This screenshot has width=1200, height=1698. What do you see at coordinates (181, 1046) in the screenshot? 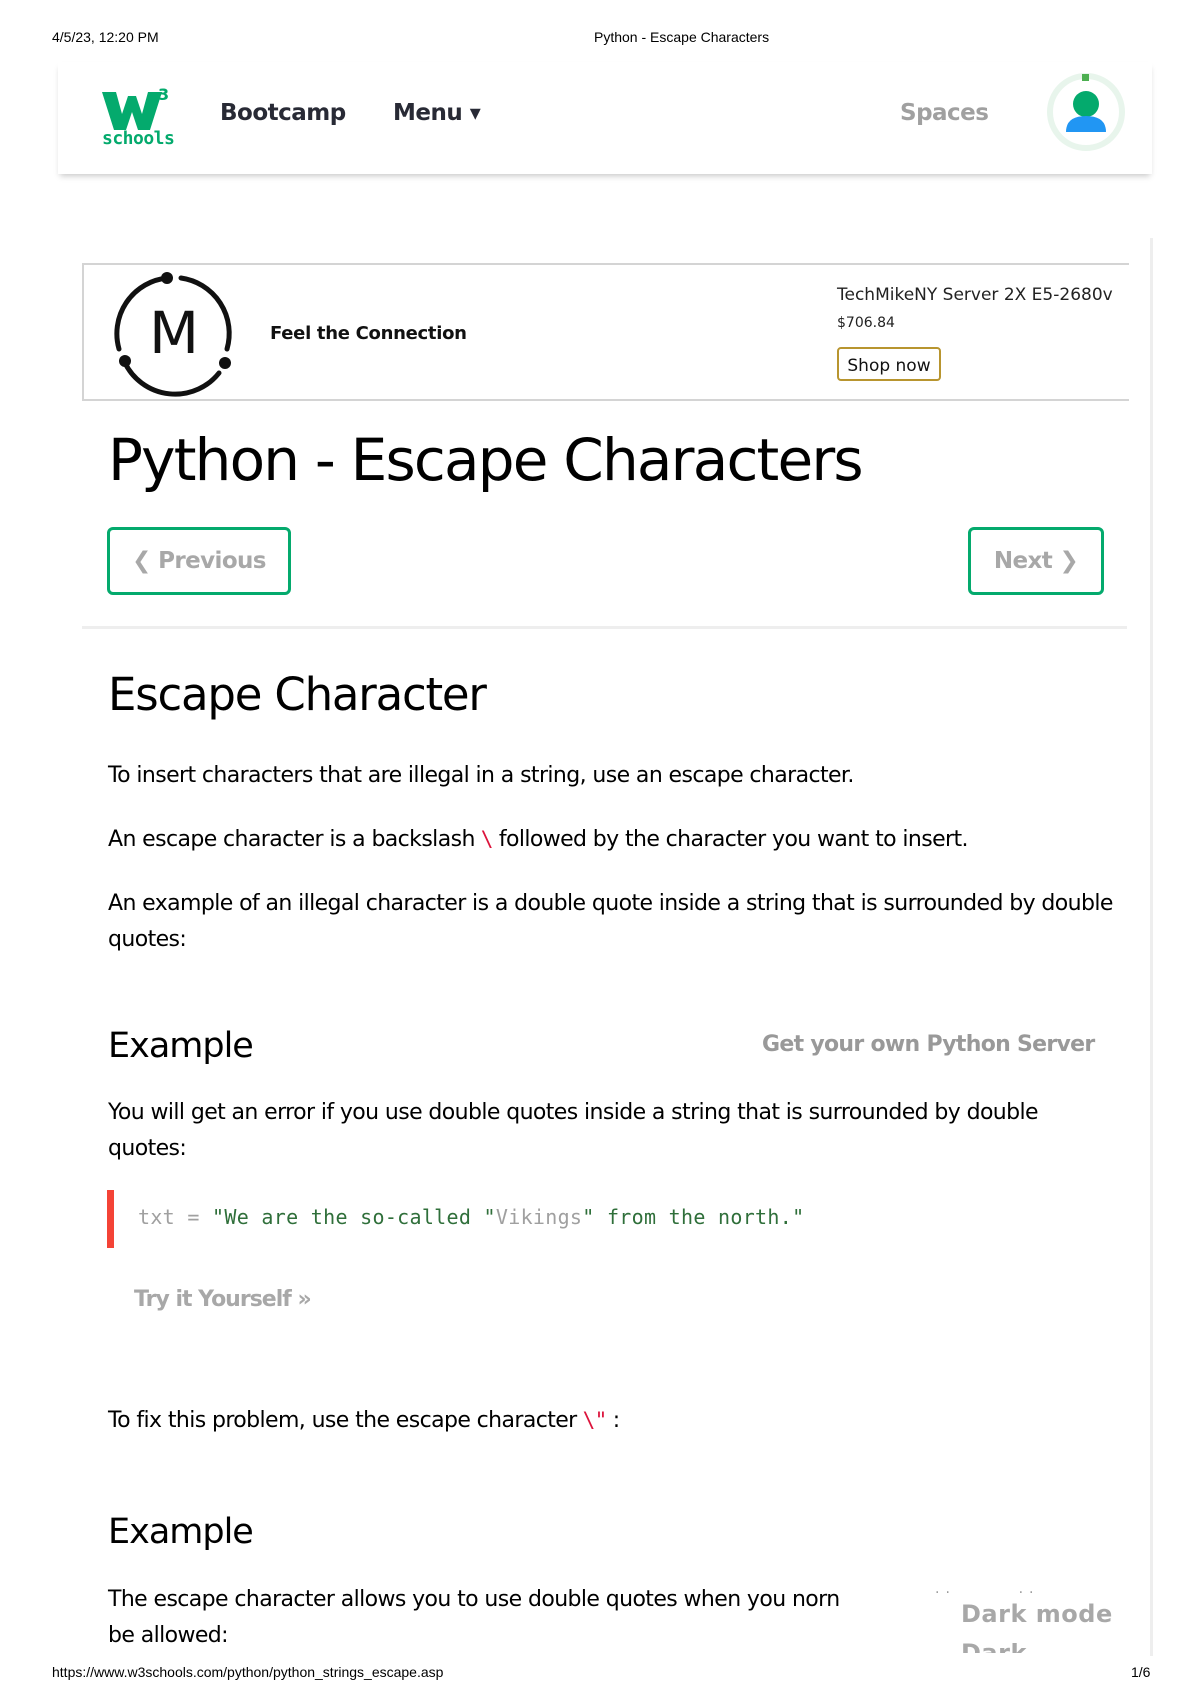
I see `example-heading: Example` at bounding box center [181, 1046].